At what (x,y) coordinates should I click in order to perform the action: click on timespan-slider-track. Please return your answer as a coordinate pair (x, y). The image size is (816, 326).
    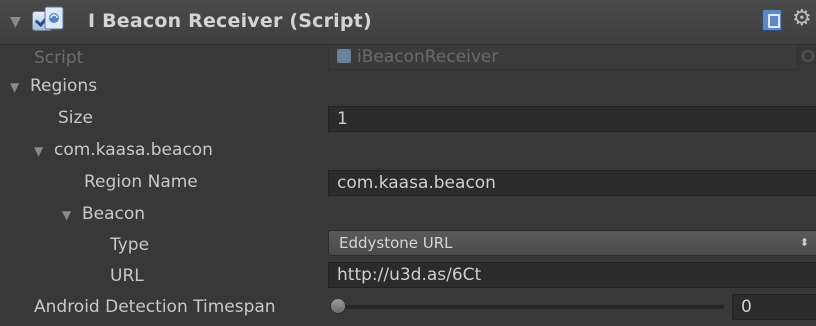
    Looking at the image, I should click on (530, 307).